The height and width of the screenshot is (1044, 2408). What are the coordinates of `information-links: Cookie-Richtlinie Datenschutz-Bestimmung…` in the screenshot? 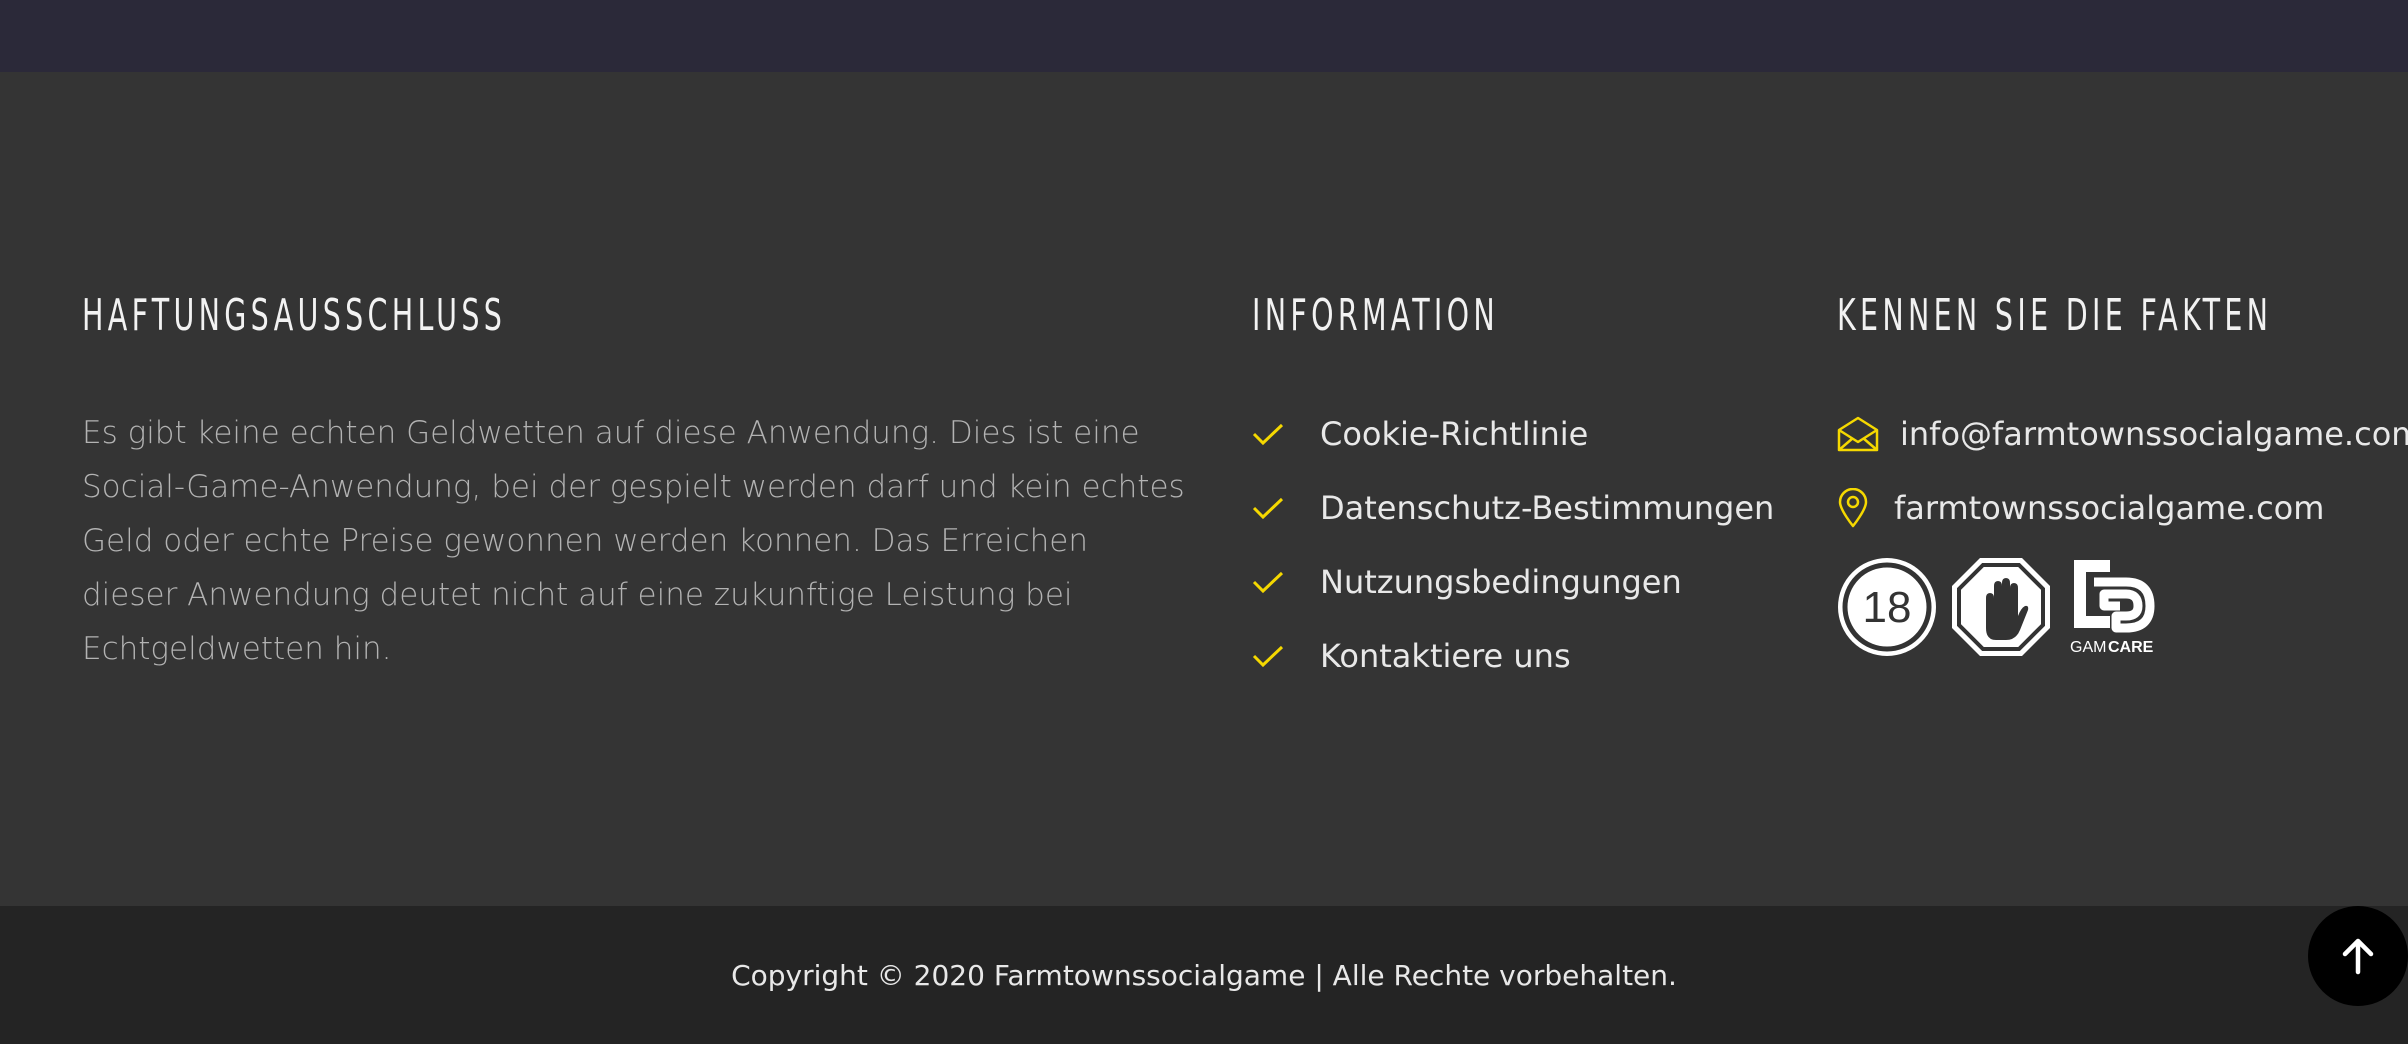 It's located at (1513, 554).